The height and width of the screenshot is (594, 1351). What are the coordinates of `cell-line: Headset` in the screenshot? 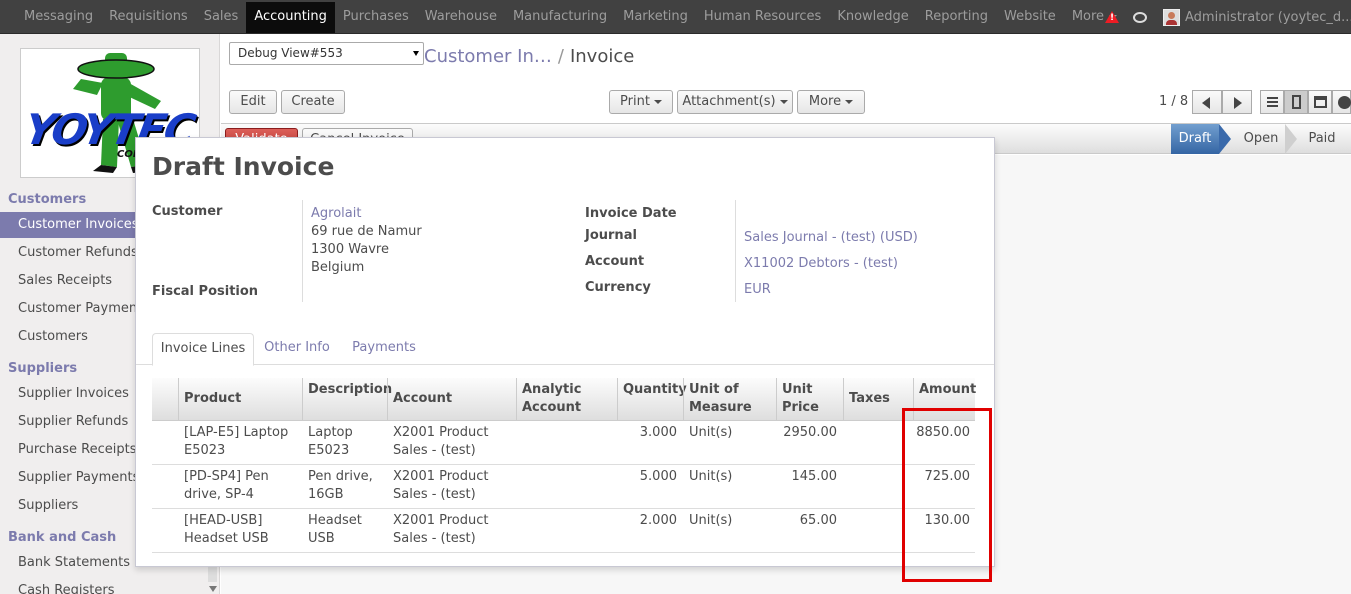 It's located at (335, 520).